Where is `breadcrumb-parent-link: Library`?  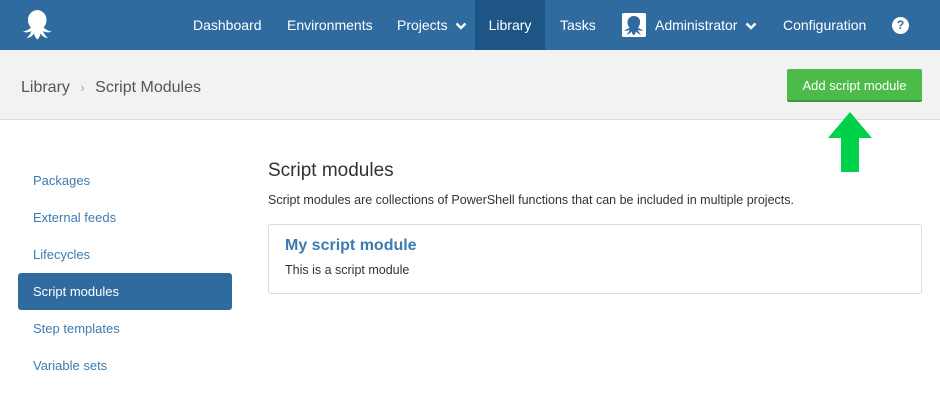
breadcrumb-parent-link: Library is located at coordinates (45, 87).